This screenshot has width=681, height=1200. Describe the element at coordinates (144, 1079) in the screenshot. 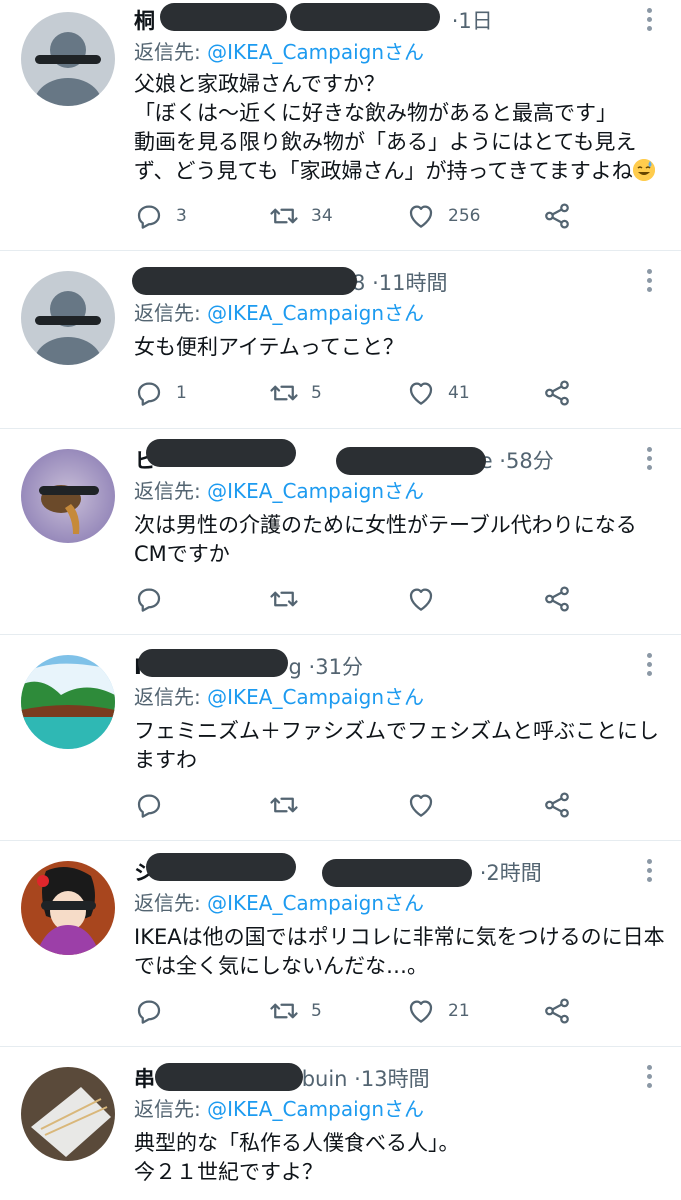

I see `display-name: 串` at that location.